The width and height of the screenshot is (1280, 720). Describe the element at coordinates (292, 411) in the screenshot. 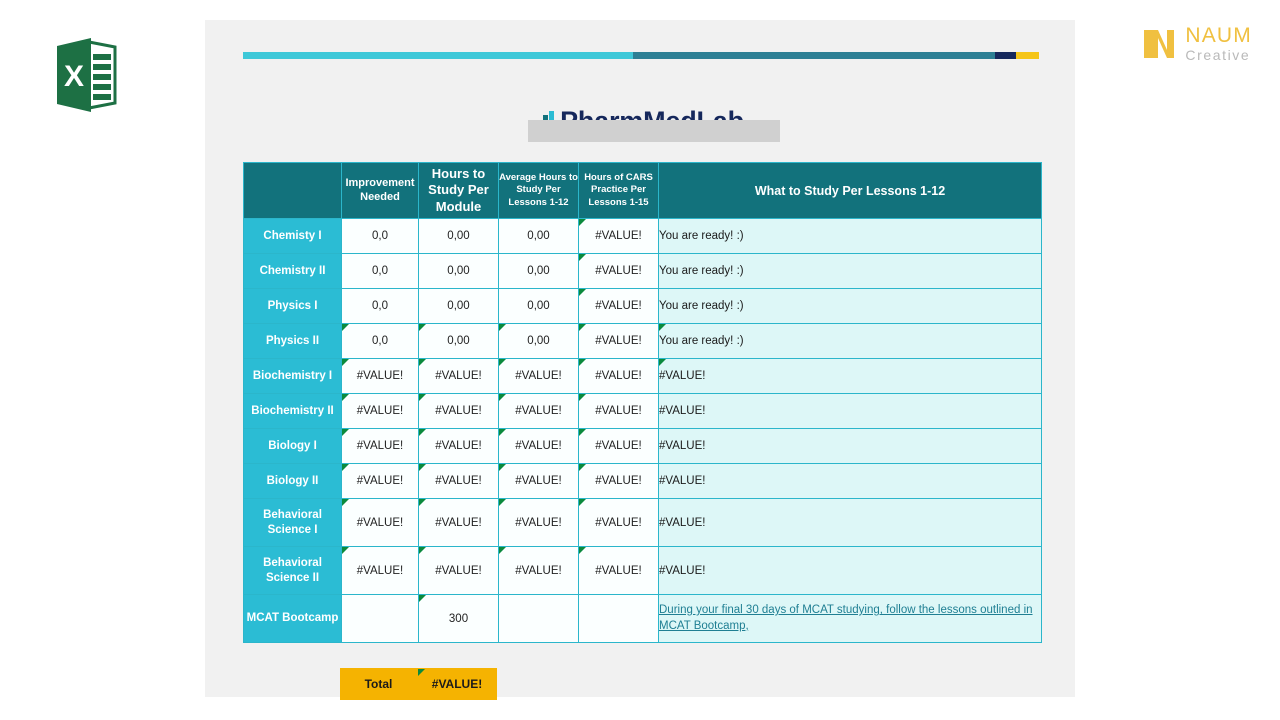

I see `row-label-biochemistry-ii: Biochemistry II` at that location.